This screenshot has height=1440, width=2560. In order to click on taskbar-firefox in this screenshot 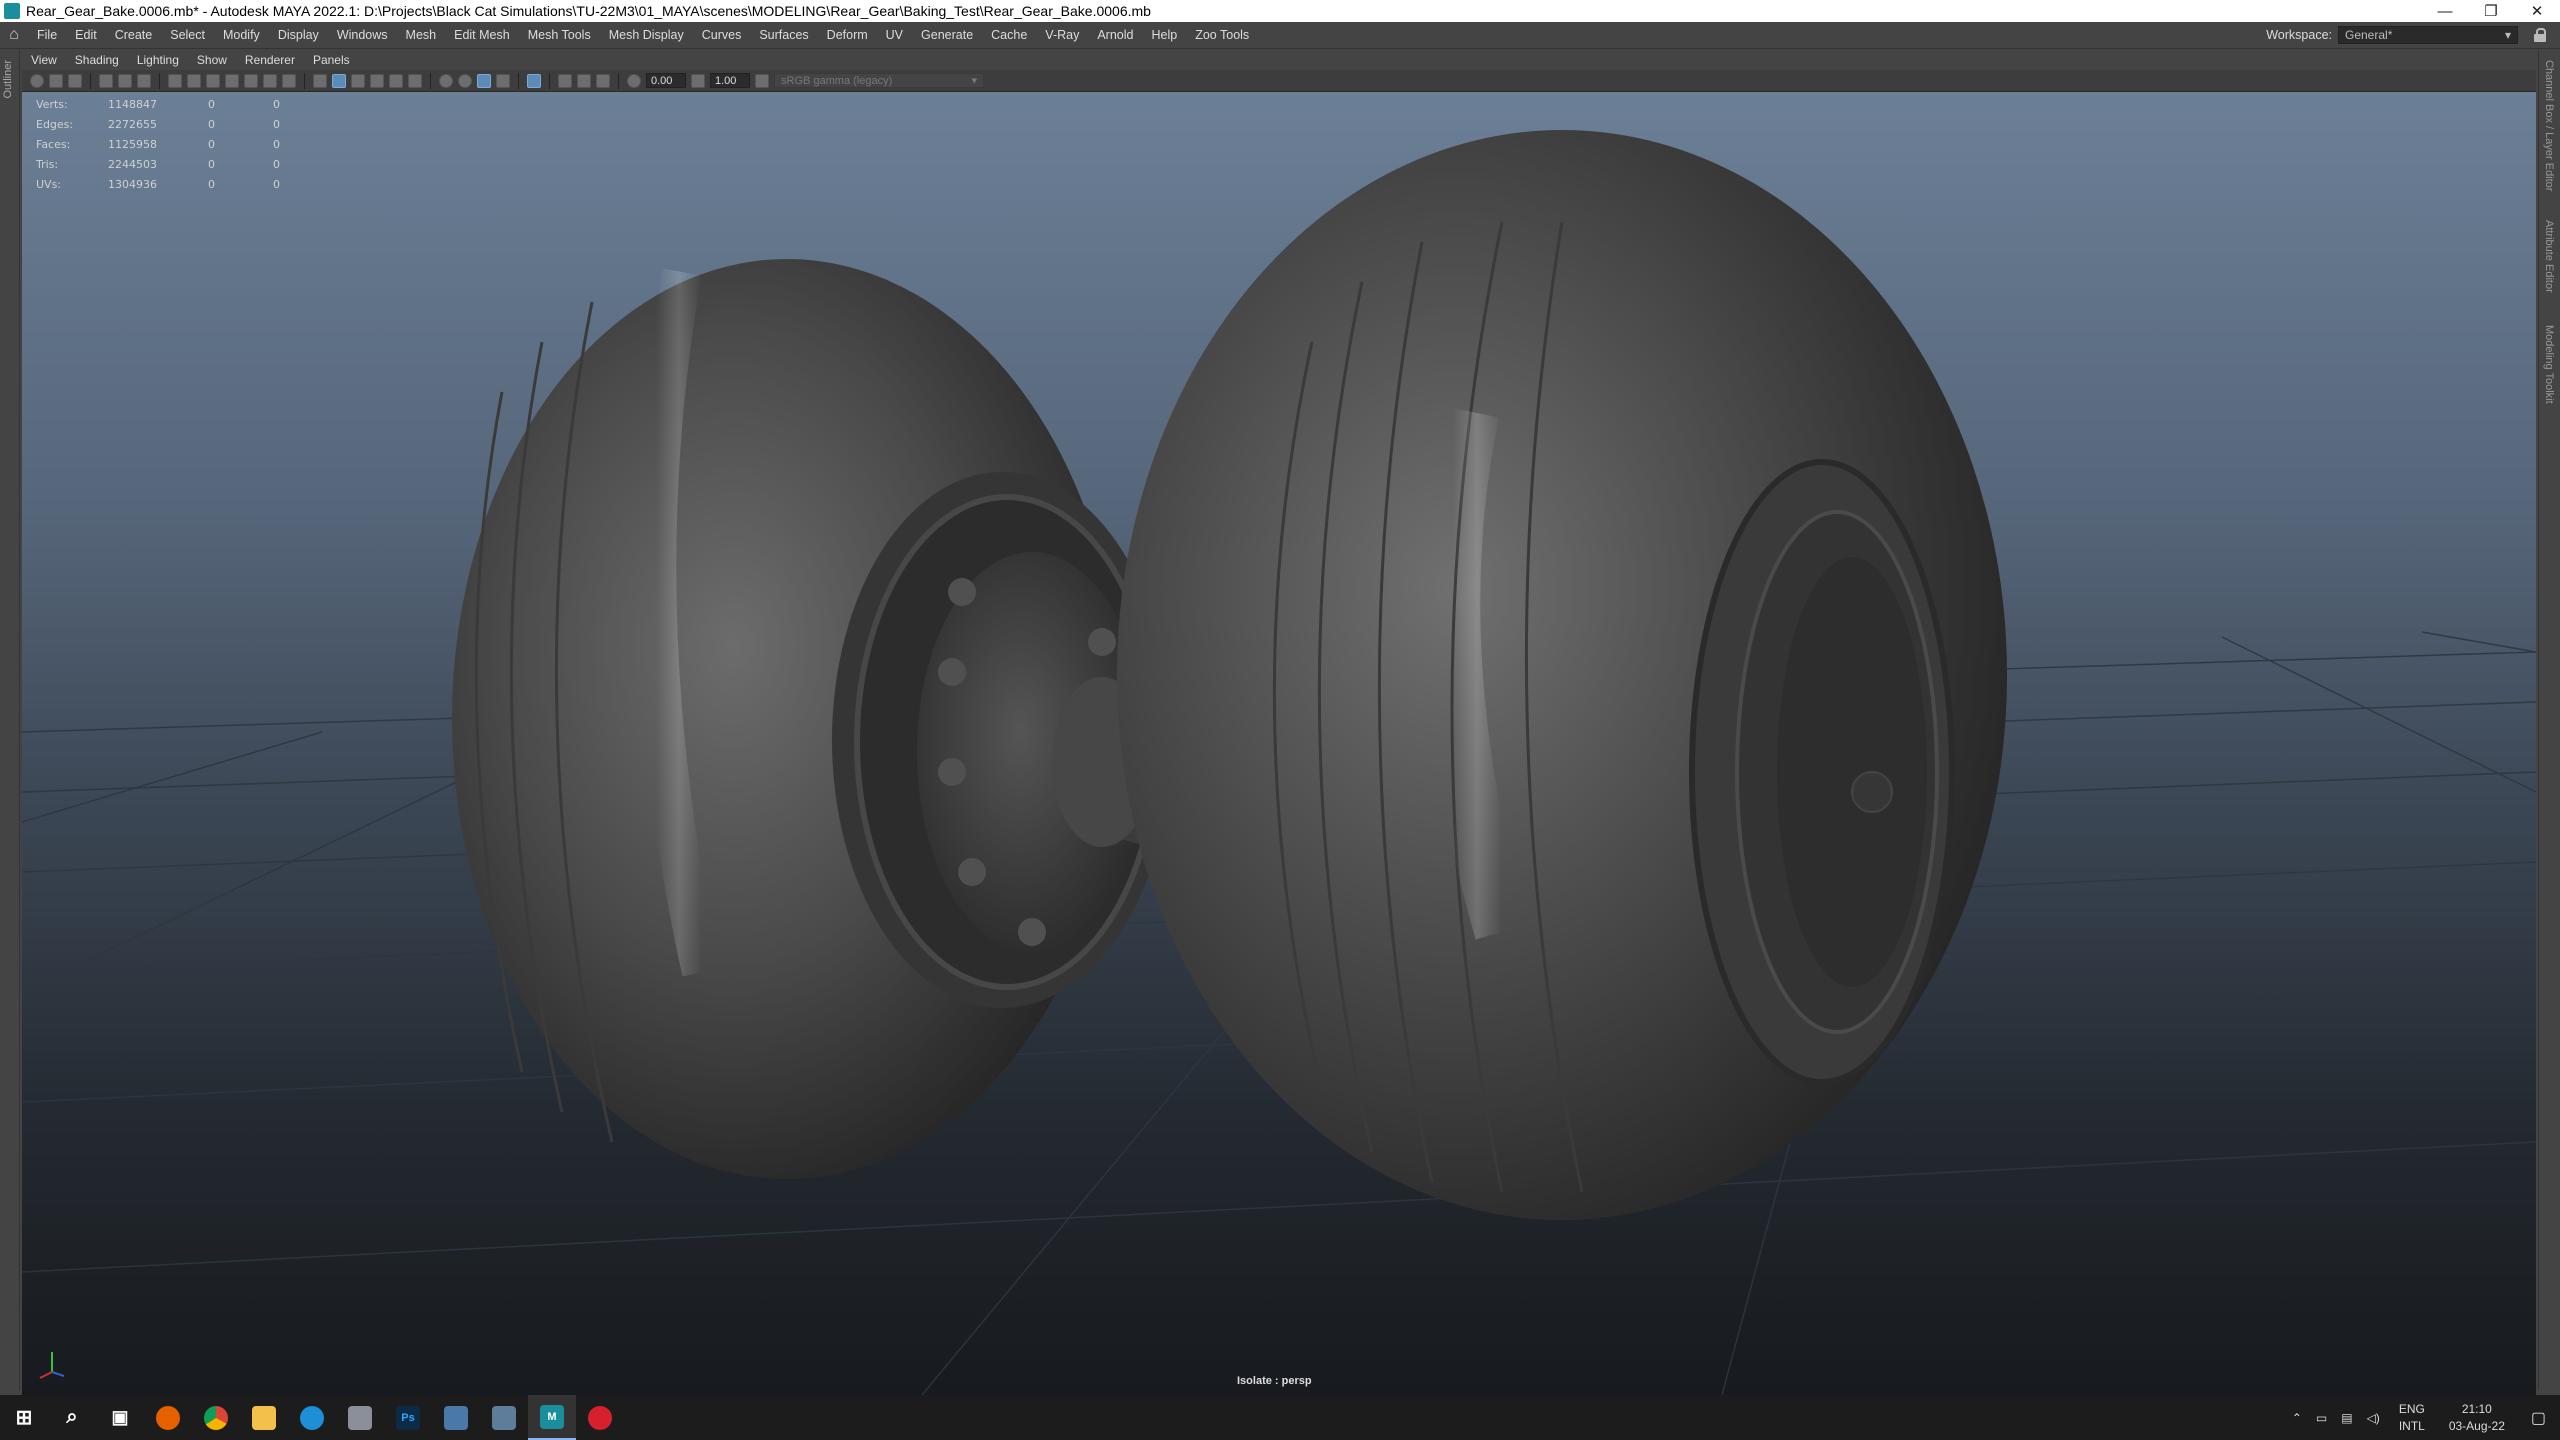, I will do `click(168, 1417)`.